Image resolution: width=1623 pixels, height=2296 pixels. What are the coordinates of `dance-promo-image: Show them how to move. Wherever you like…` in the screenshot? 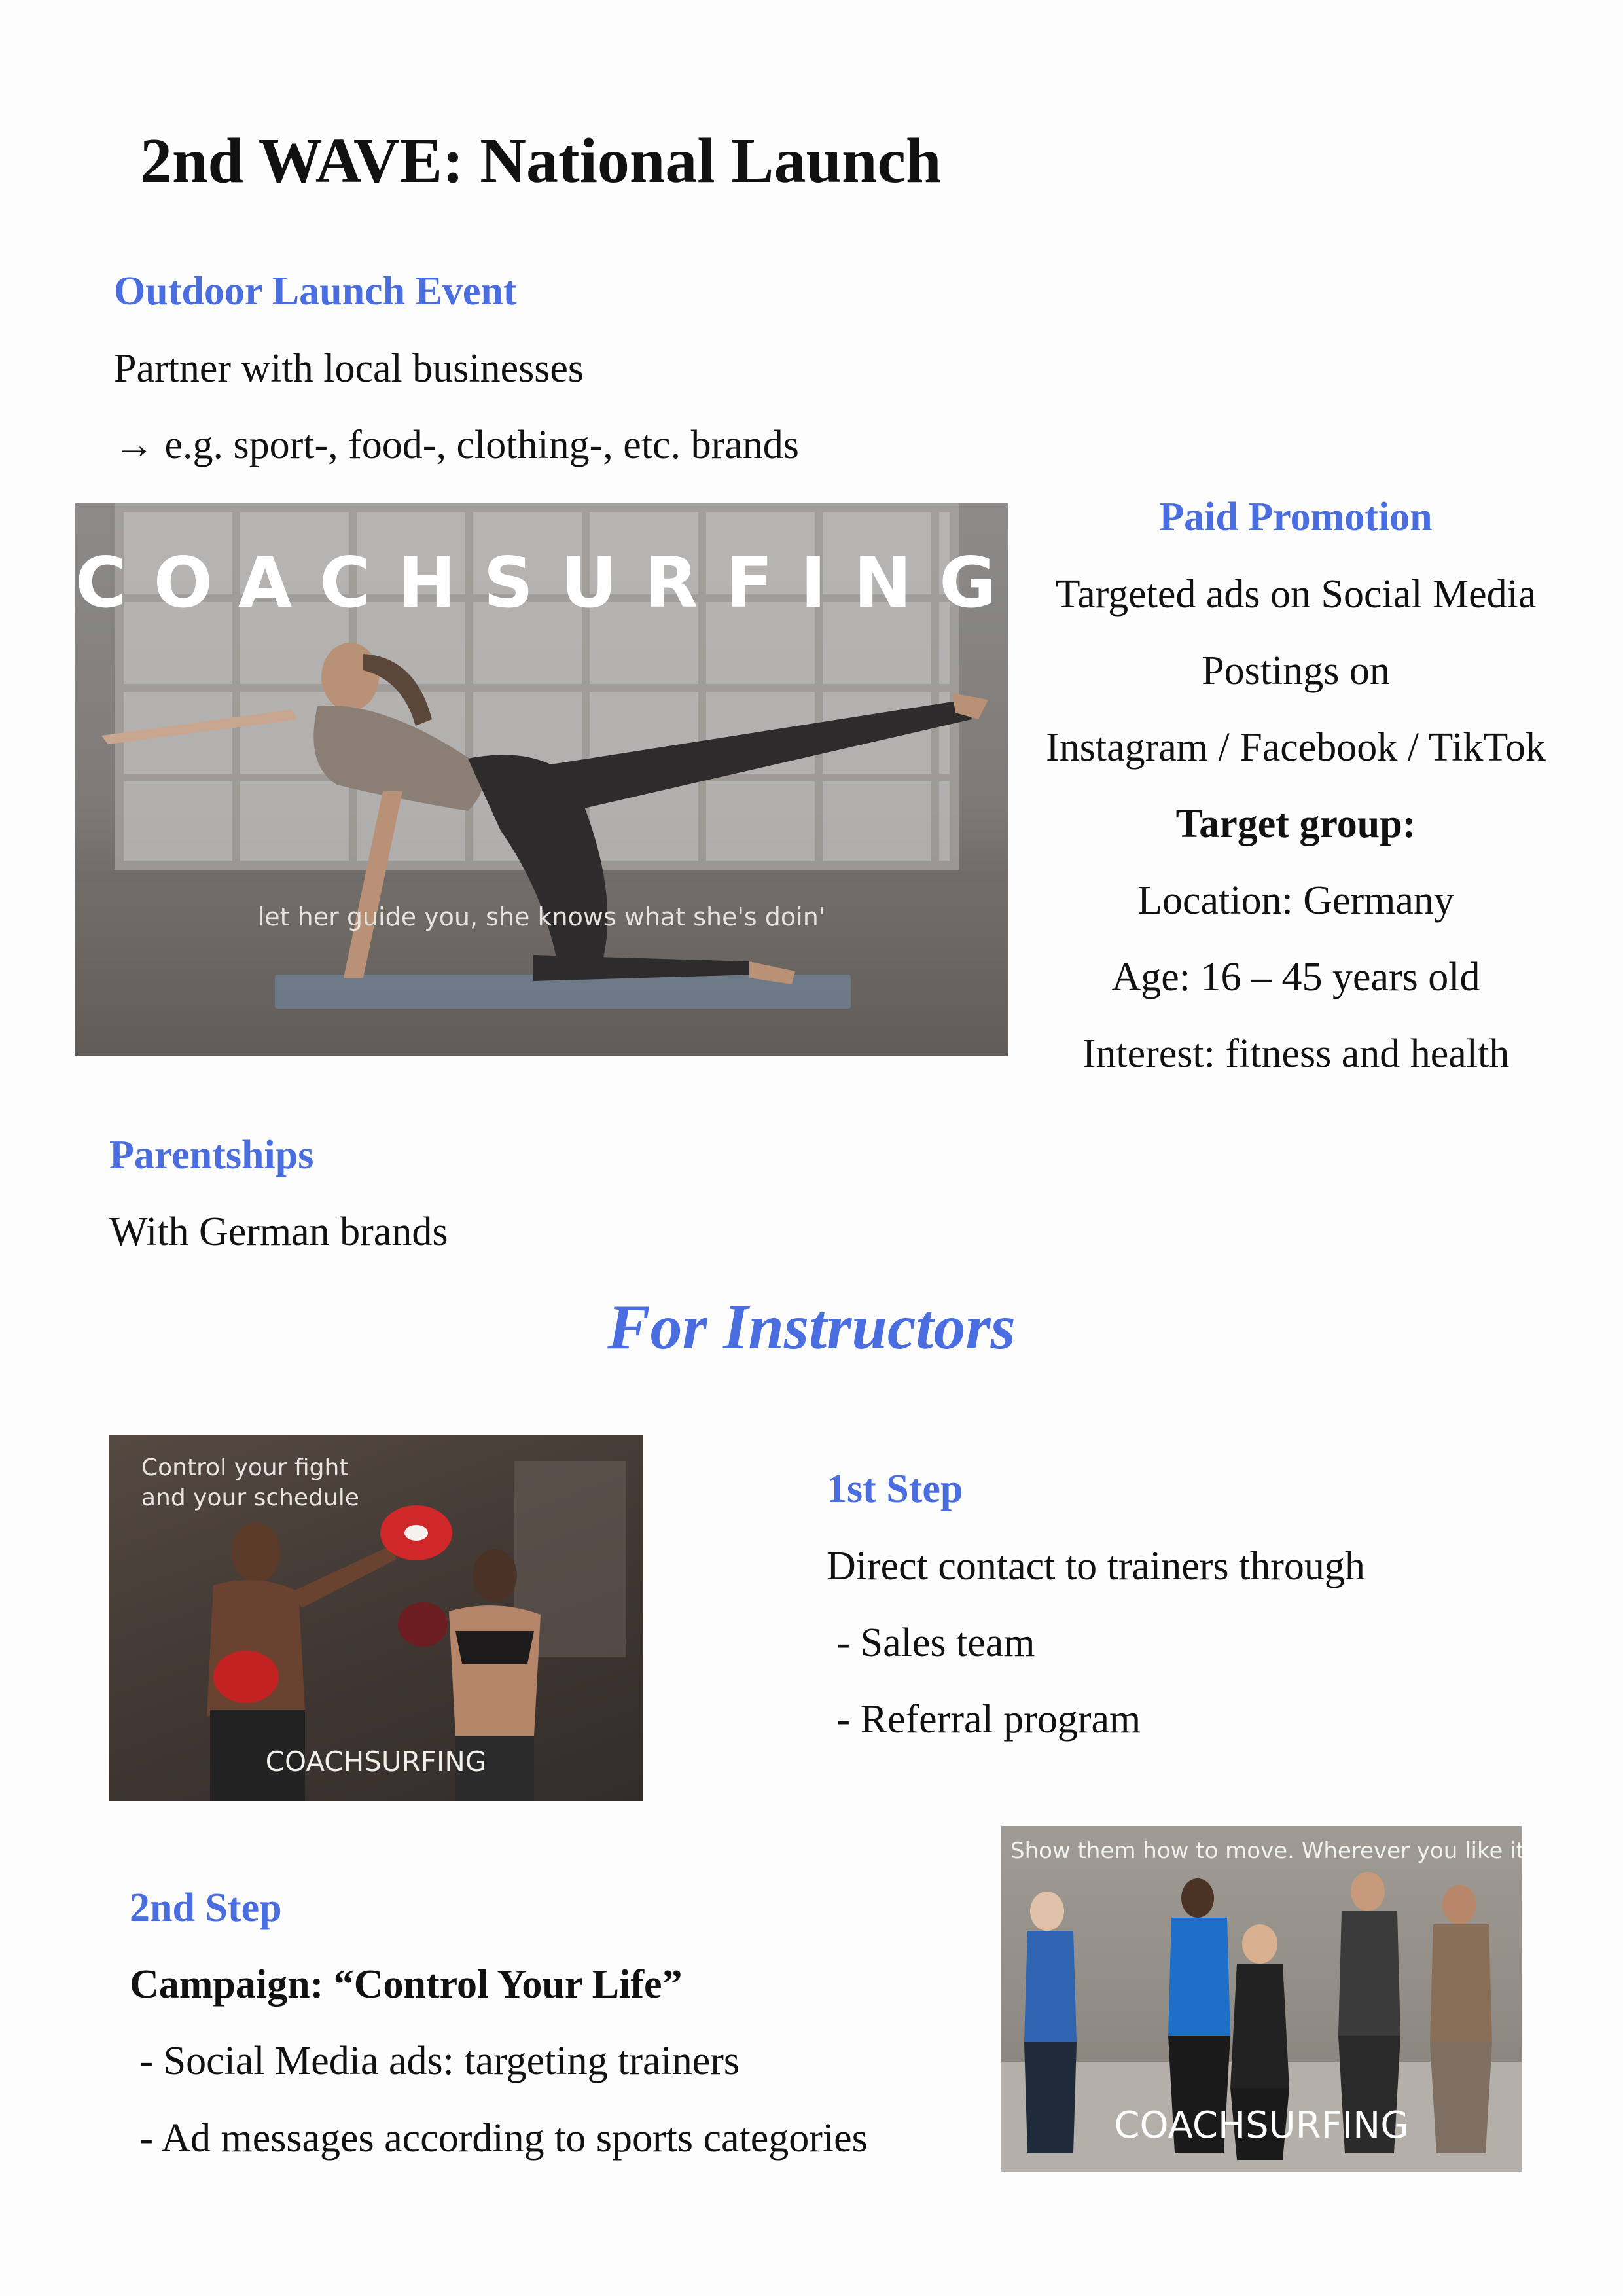 It's located at (1261, 1999).